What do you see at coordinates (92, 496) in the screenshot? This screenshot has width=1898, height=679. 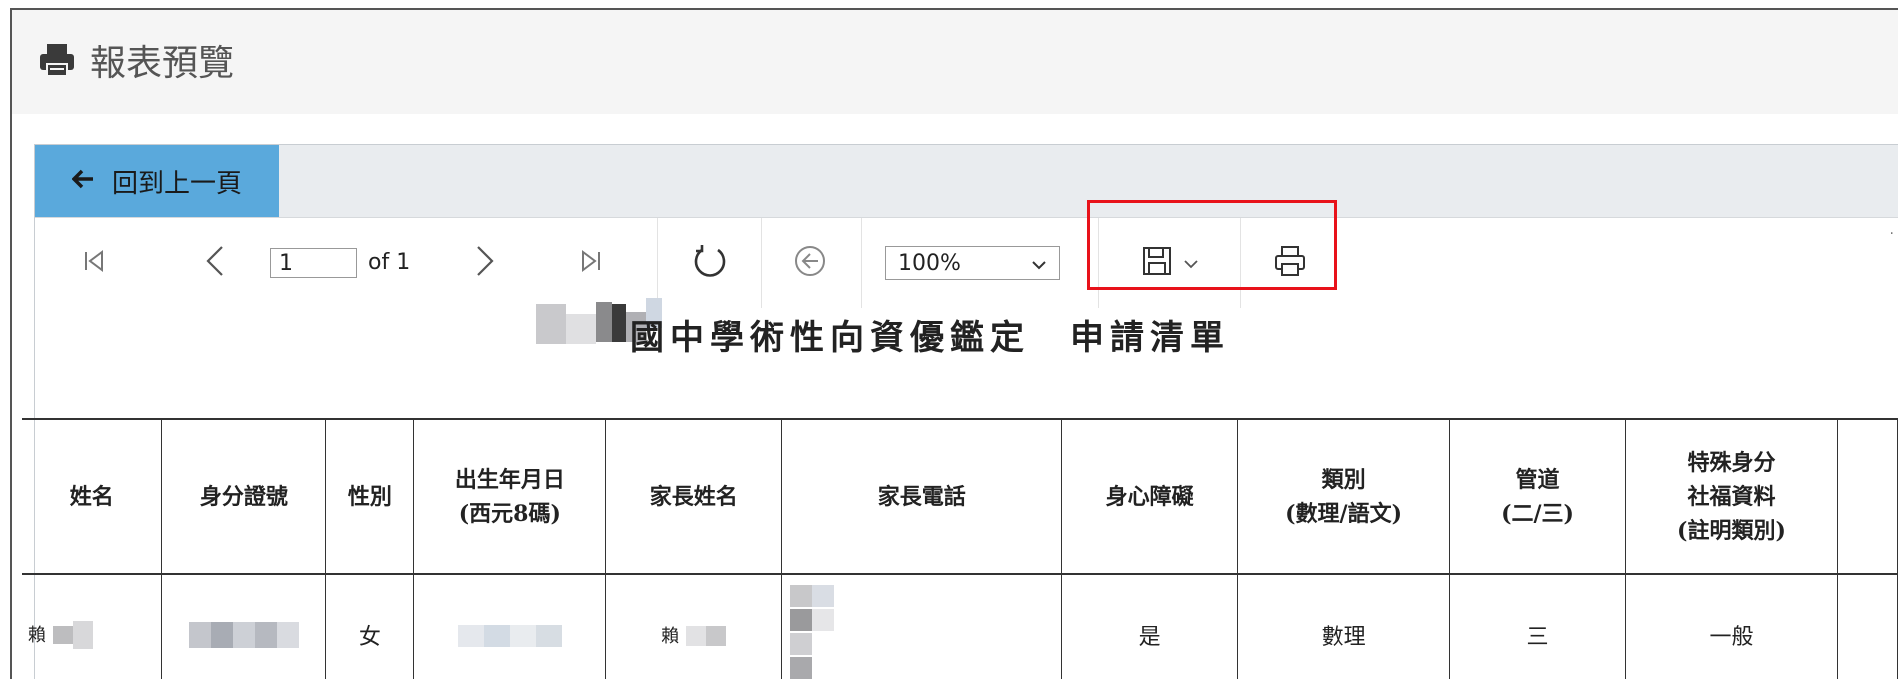 I see `column-header: 姓名` at bounding box center [92, 496].